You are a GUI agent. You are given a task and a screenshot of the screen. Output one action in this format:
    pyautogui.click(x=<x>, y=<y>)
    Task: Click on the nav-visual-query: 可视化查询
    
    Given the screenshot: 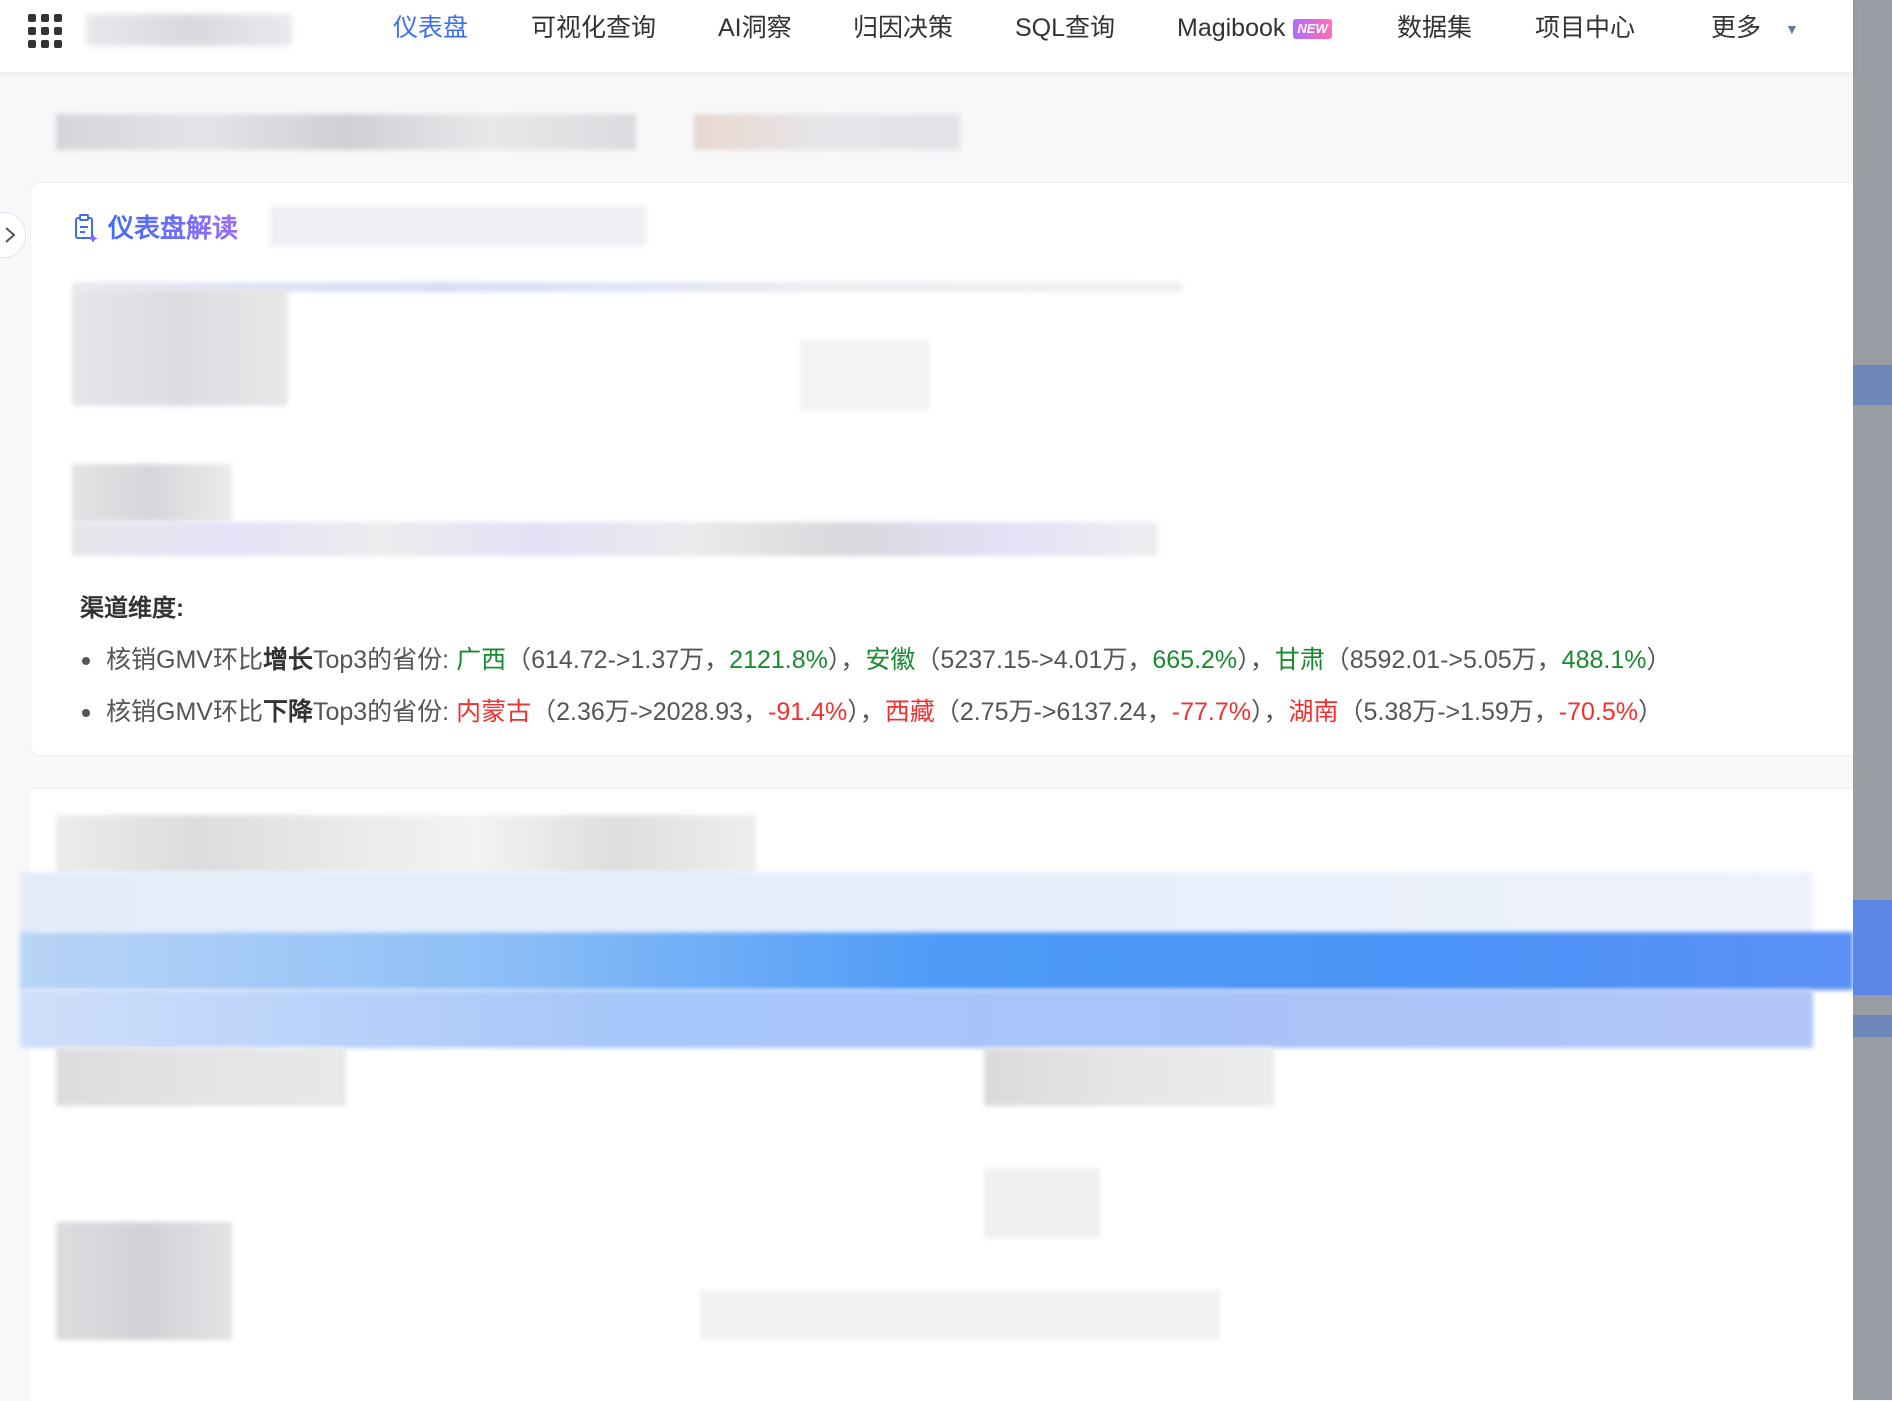 What is the action you would take?
    pyautogui.click(x=593, y=28)
    